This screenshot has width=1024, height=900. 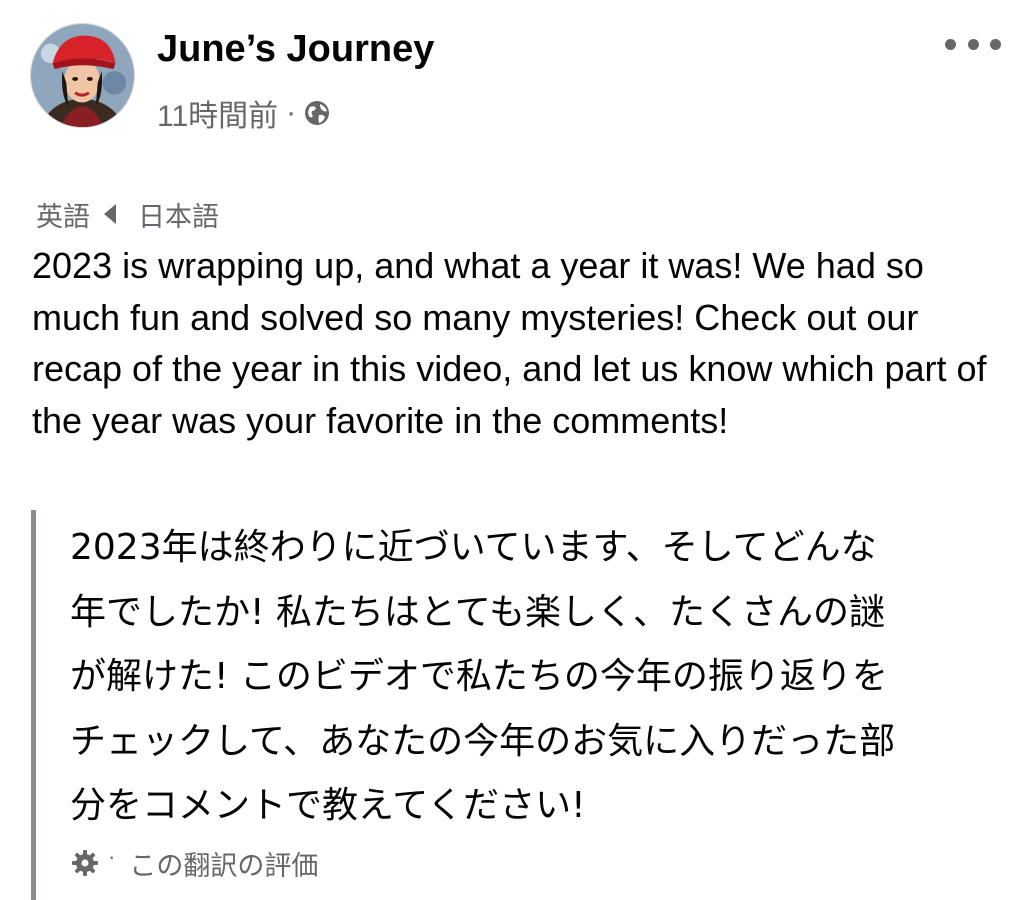 What do you see at coordinates (33, 705) in the screenshot?
I see `translation-quote-bar` at bounding box center [33, 705].